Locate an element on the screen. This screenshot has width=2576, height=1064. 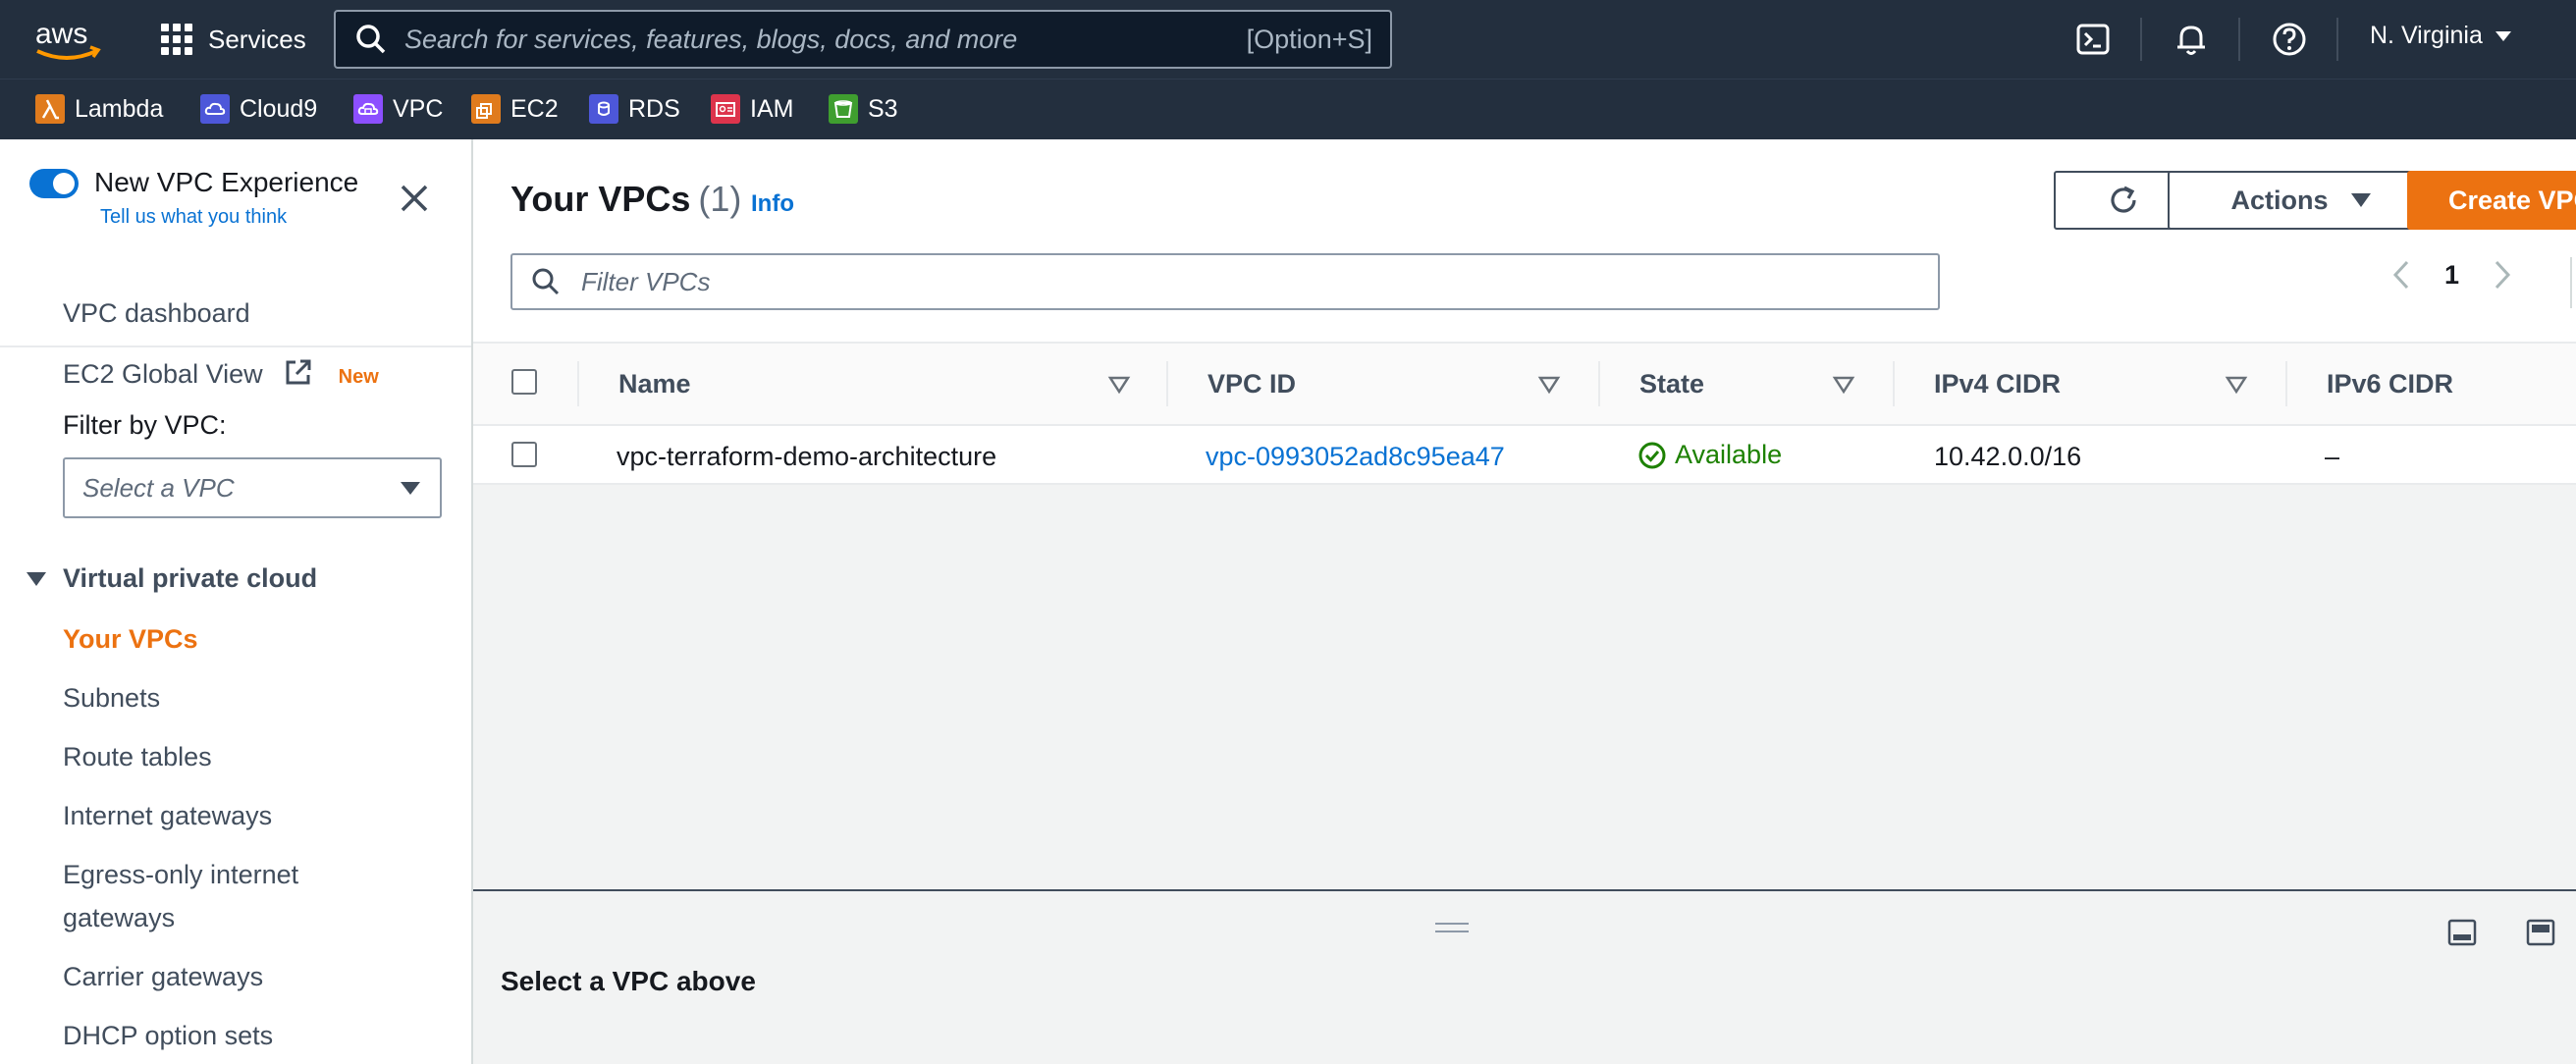
cell-vpc-id-link: vpc-0993052ad8c95ea47 is located at coordinates (1355, 457).